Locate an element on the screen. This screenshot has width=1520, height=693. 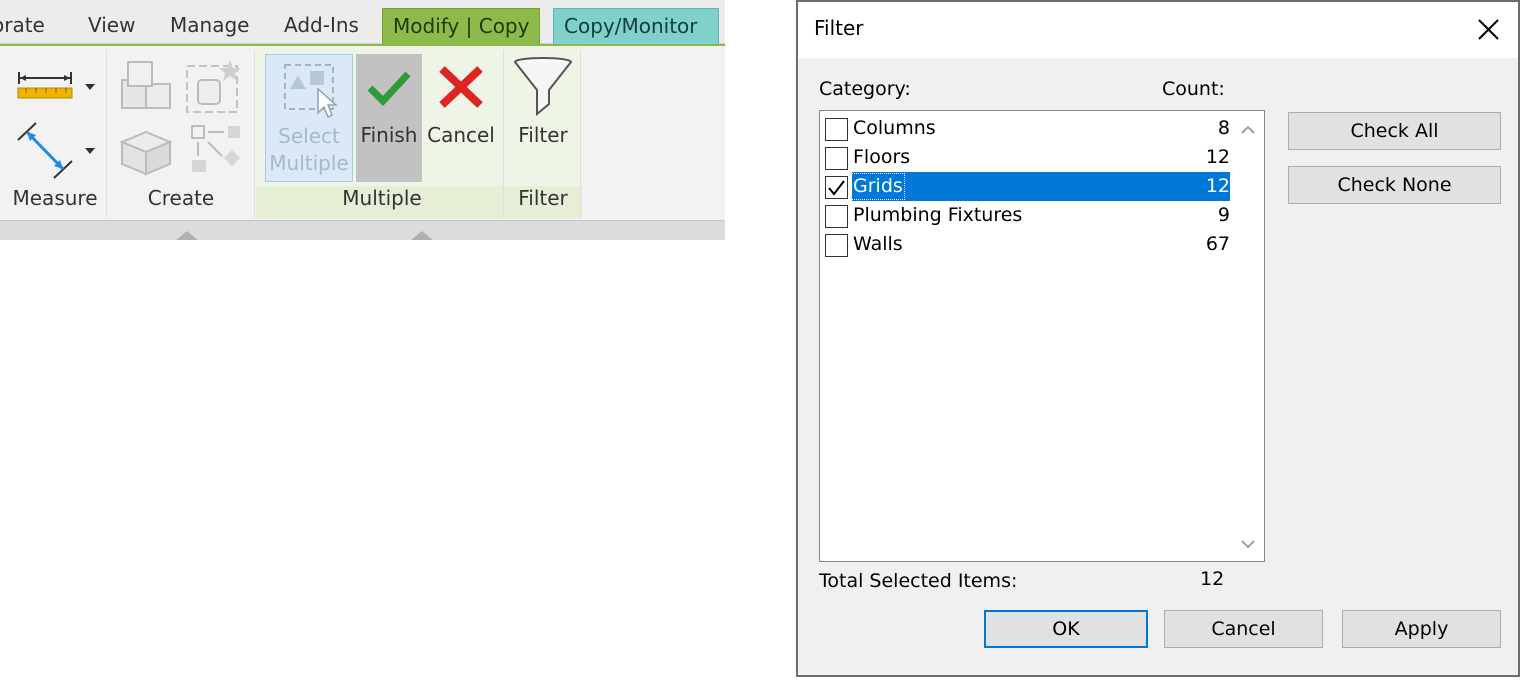
scroll-down-icon is located at coordinates (1248, 544).